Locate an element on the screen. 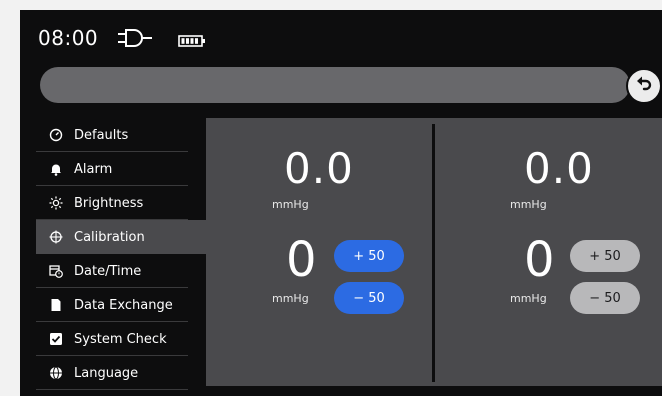 The image size is (662, 396). menu-item-calibration: Calibration is located at coordinates (130, 237).